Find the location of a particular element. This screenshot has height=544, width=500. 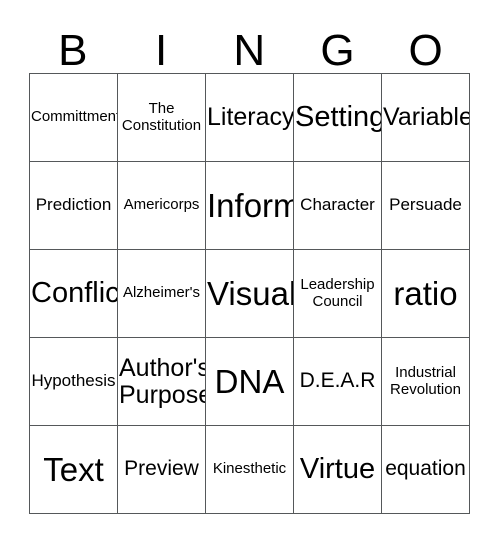

bingo-cell-r3c1: Conflict is located at coordinates (74, 294).